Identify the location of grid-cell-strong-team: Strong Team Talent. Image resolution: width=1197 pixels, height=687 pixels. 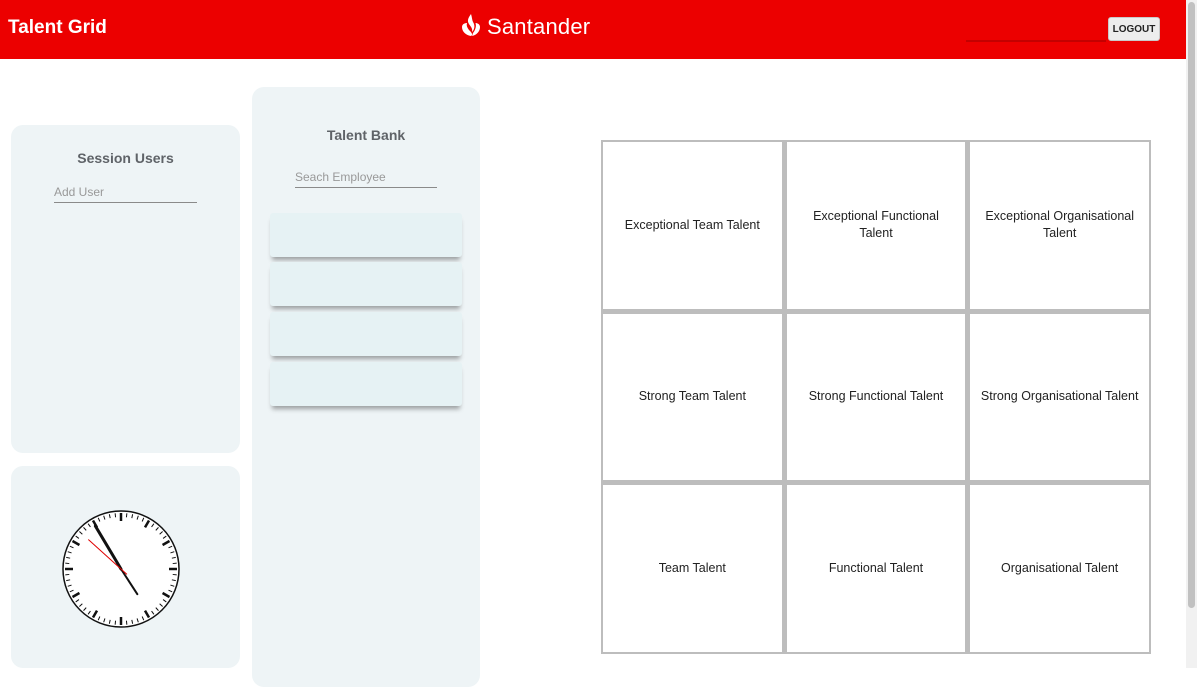
(692, 397).